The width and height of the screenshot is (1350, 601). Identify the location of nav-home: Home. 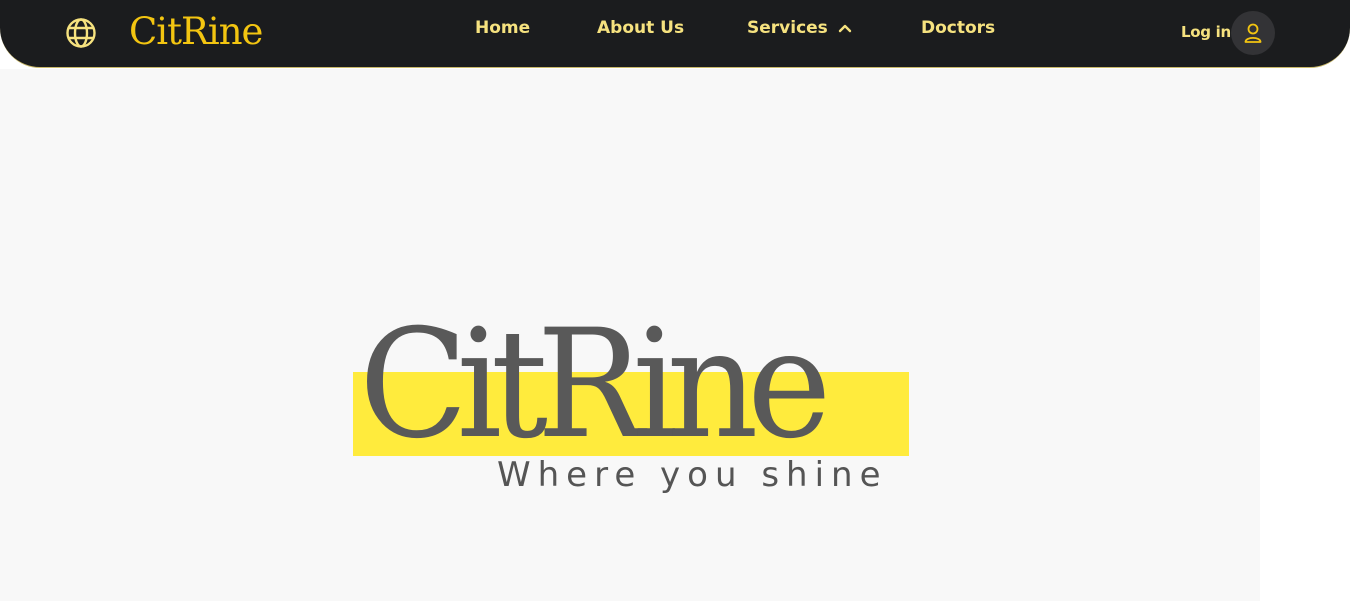
(502, 28).